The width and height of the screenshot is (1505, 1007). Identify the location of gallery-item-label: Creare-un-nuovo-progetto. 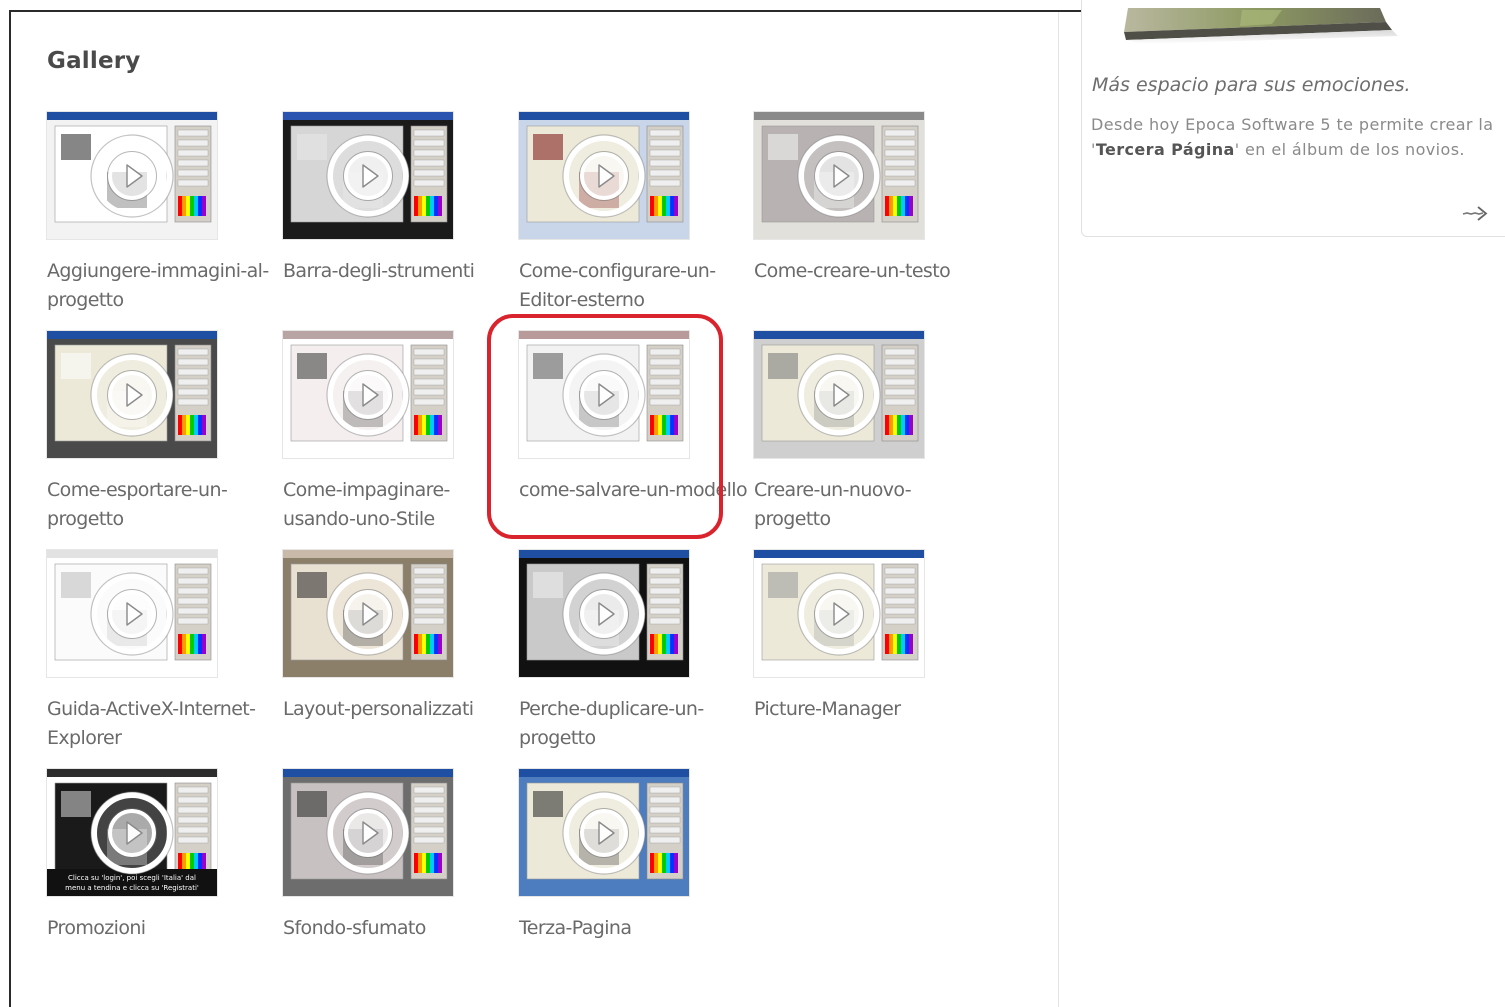
(870, 505).